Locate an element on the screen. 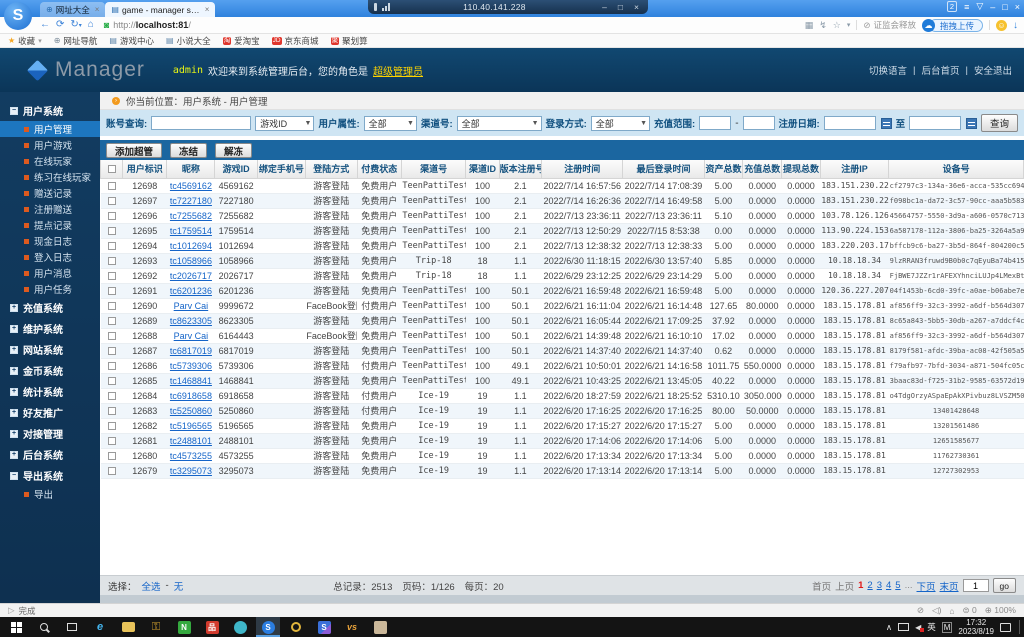  apps-grid-icon: ▦ is located at coordinates (809, 25).